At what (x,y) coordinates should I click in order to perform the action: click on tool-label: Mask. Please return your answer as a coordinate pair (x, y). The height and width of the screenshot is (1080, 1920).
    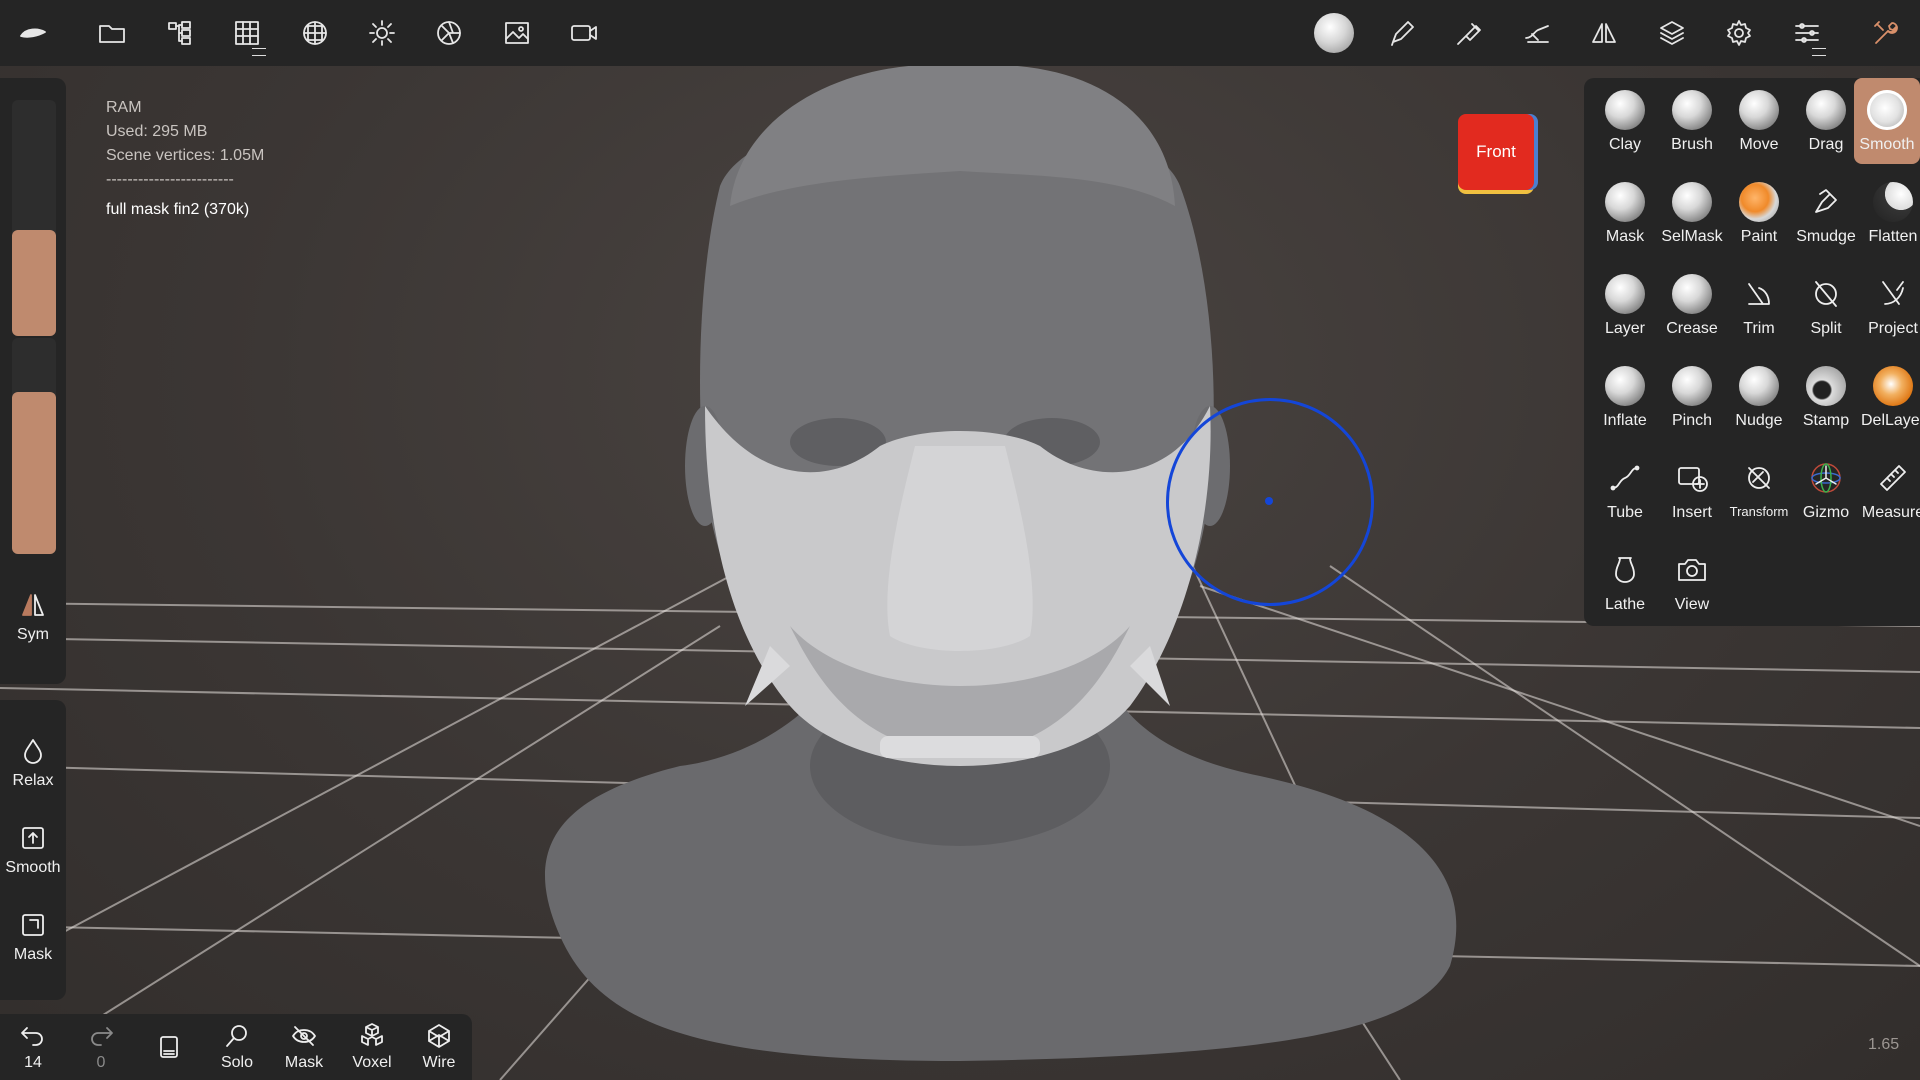
    Looking at the image, I should click on (1625, 236).